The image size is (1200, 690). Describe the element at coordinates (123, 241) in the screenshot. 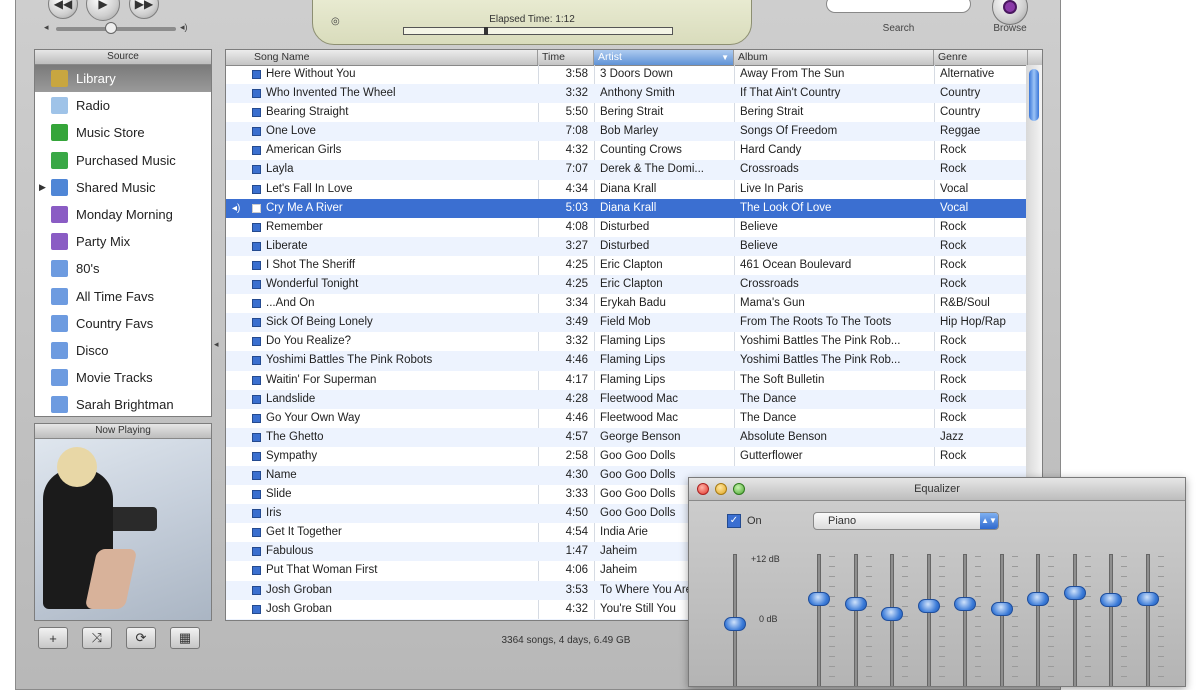

I see `sidebar-item-party-mix: Party Mix` at that location.